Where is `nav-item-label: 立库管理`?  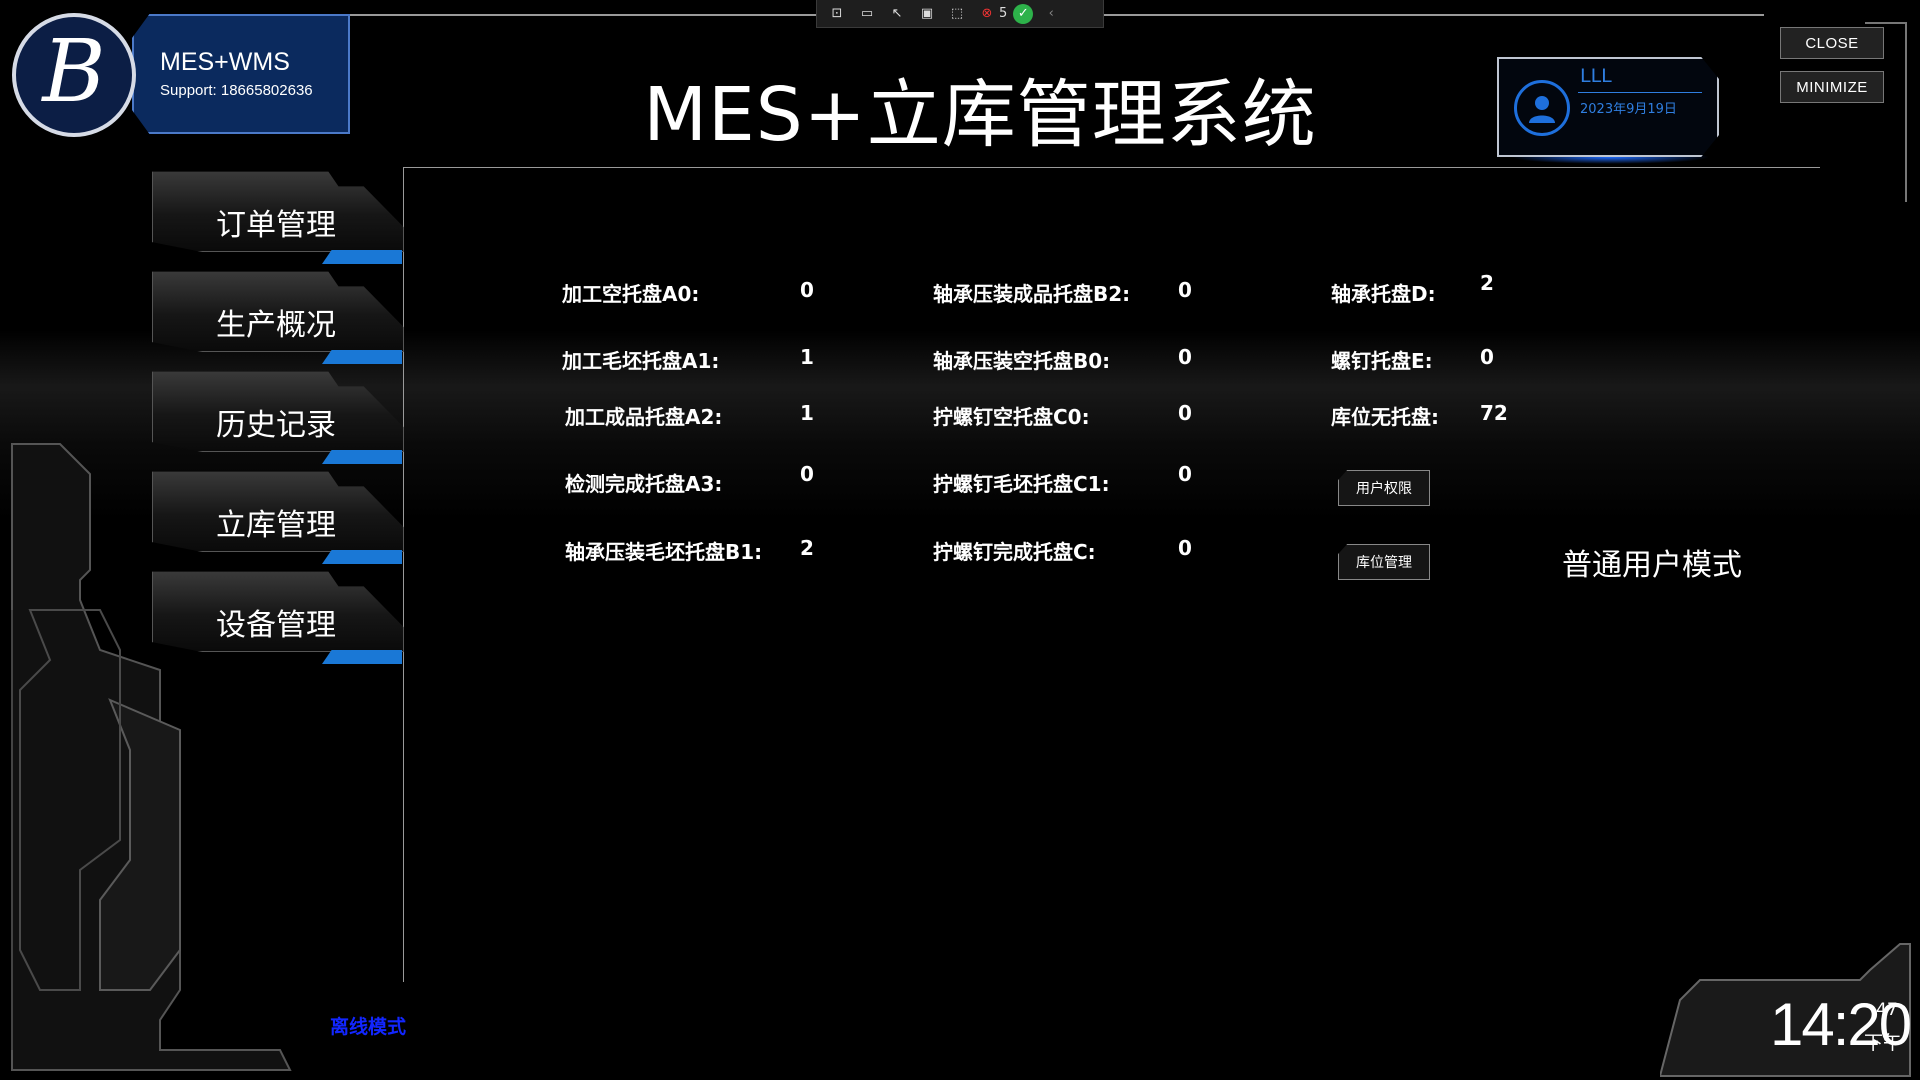 nav-item-label: 立库管理 is located at coordinates (276, 525).